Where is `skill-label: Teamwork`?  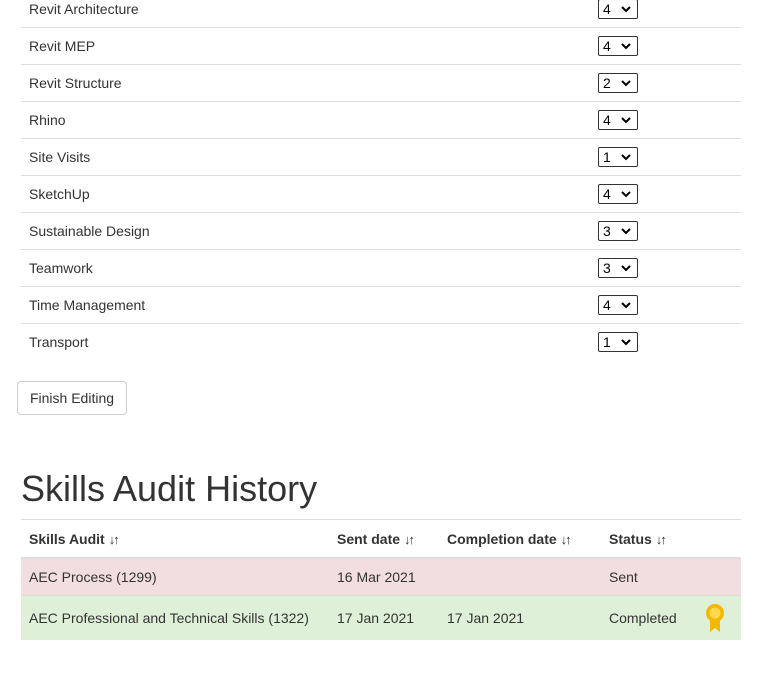
skill-label: Teamwork is located at coordinates (305, 268).